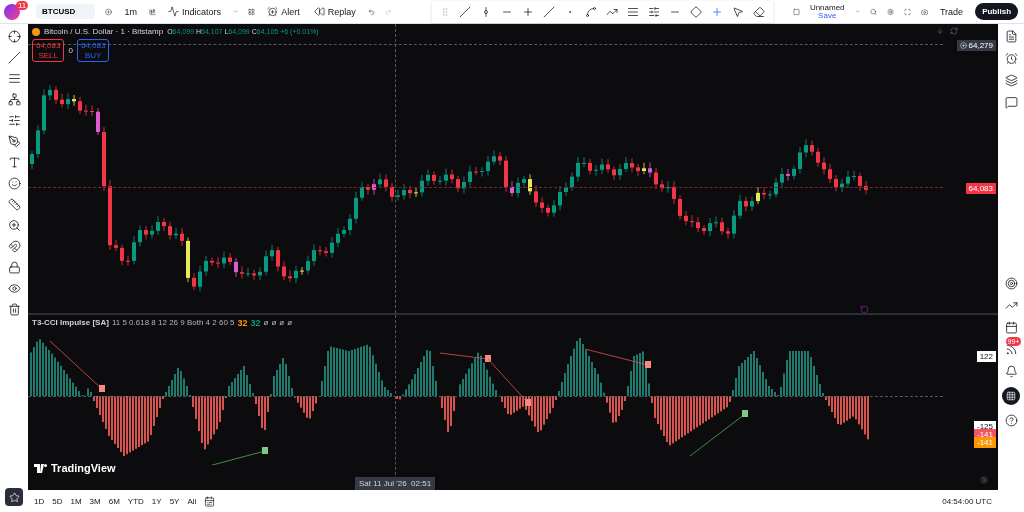 This screenshot has height=512, width=1024. Describe the element at coordinates (93, 51) in the screenshot. I see `buy-button: 64,083 BUY` at that location.